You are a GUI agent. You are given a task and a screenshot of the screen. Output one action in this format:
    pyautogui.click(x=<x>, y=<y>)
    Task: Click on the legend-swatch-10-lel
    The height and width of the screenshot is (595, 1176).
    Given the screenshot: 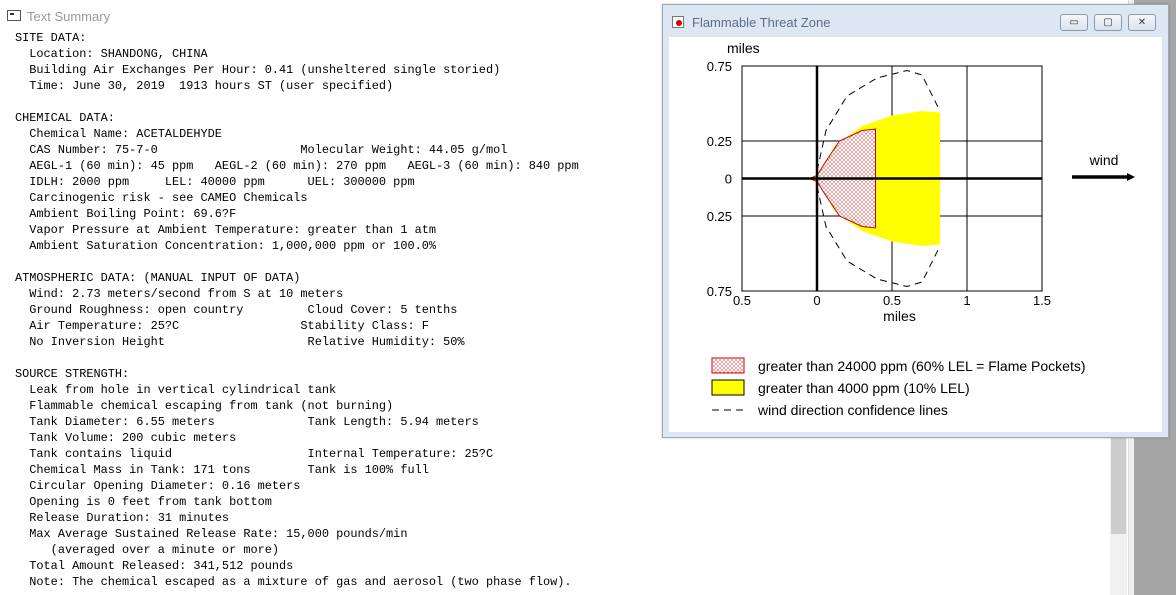 What is the action you would take?
    pyautogui.click(x=728, y=387)
    